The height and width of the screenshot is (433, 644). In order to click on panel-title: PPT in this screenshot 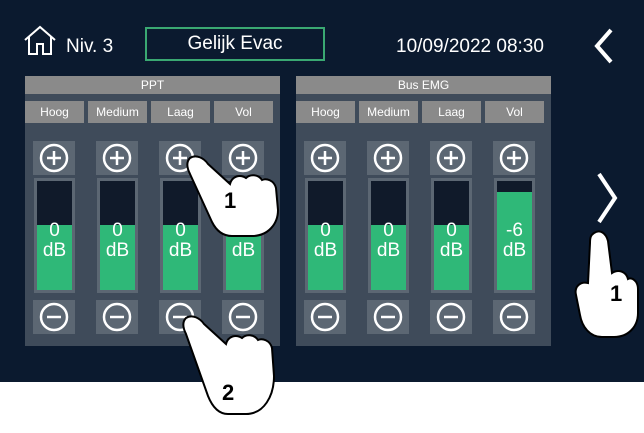, I will do `click(152, 85)`.